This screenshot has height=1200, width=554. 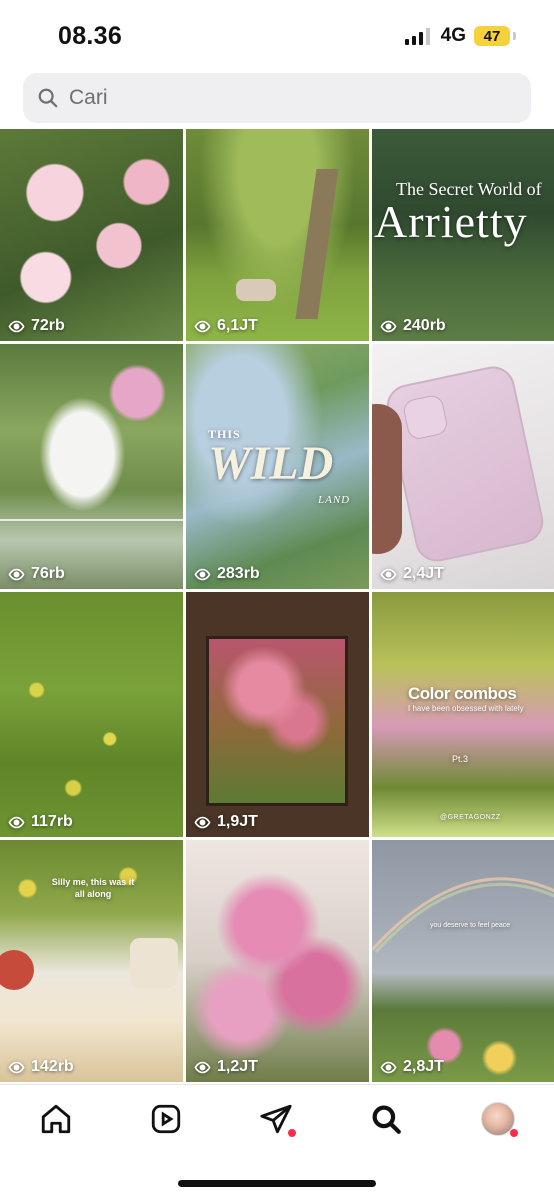 I want to click on couple-figures, so click(x=256, y=290).